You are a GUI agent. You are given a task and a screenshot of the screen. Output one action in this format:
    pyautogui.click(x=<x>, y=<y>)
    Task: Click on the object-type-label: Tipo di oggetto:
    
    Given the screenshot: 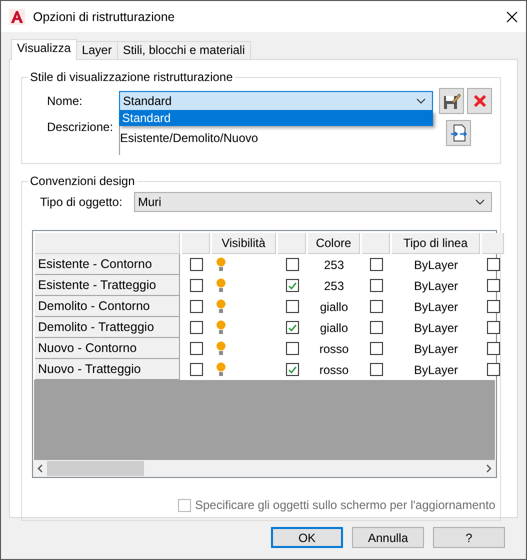 What is the action you would take?
    pyautogui.click(x=81, y=202)
    